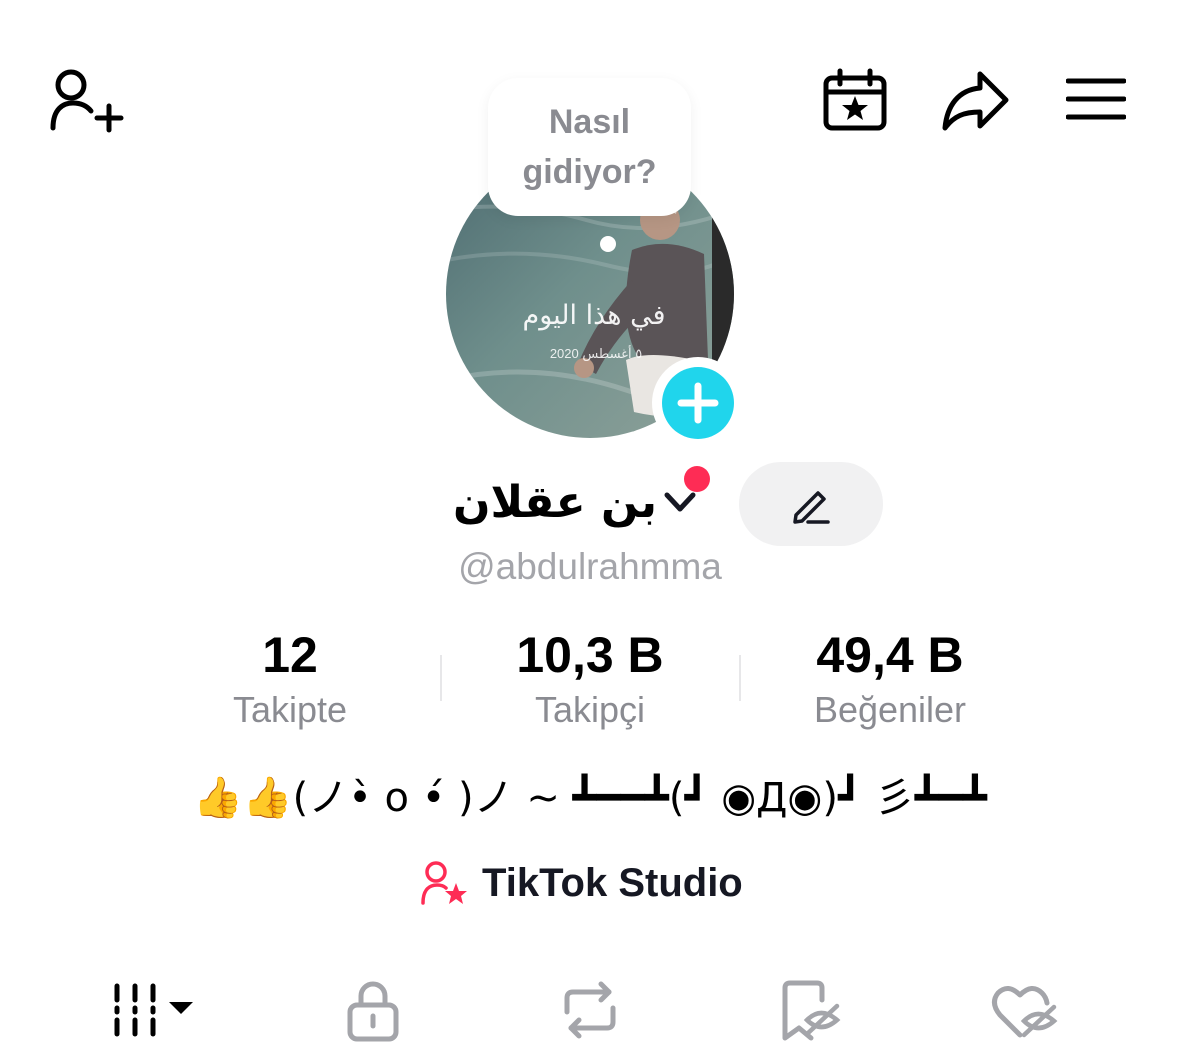  Describe the element at coordinates (608, 244) in the screenshot. I see `bubble-tail-dot` at that location.